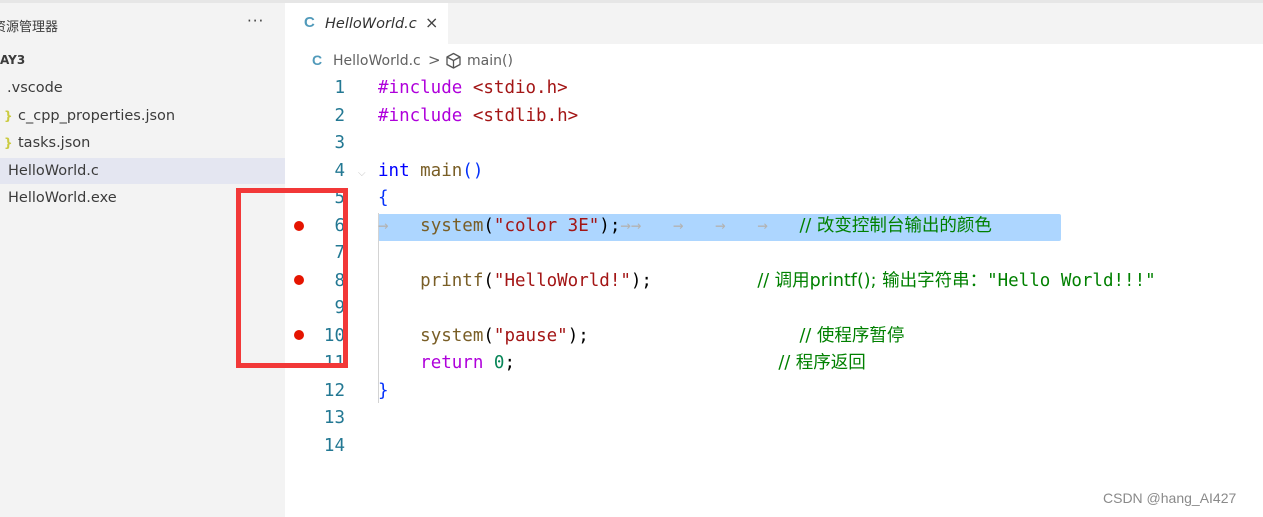 This screenshot has height=517, width=1263. Describe the element at coordinates (452, 363) in the screenshot. I see `return-keyword: return` at that location.